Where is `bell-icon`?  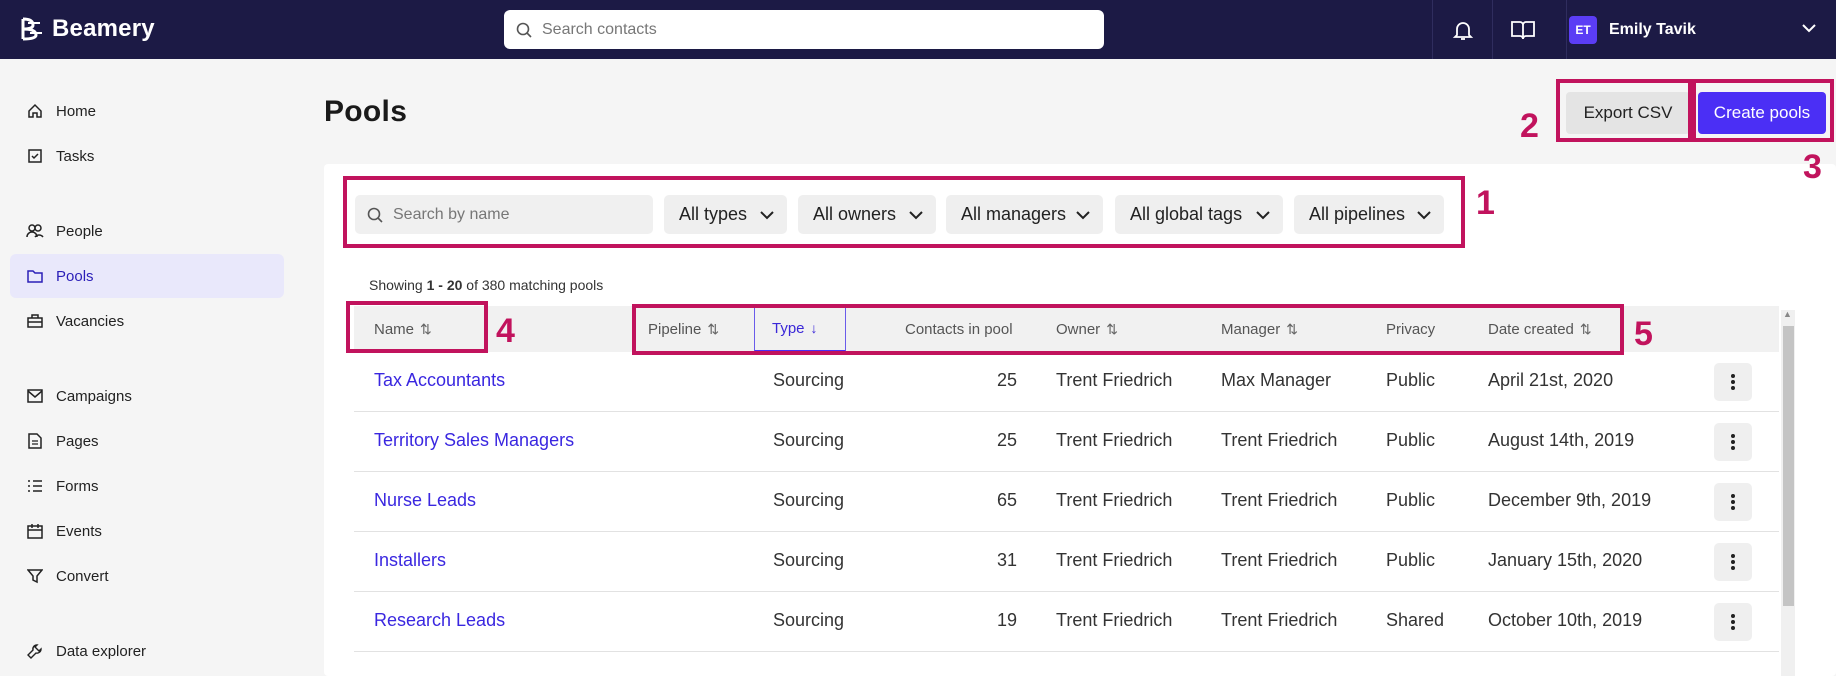 bell-icon is located at coordinates (1462, 30).